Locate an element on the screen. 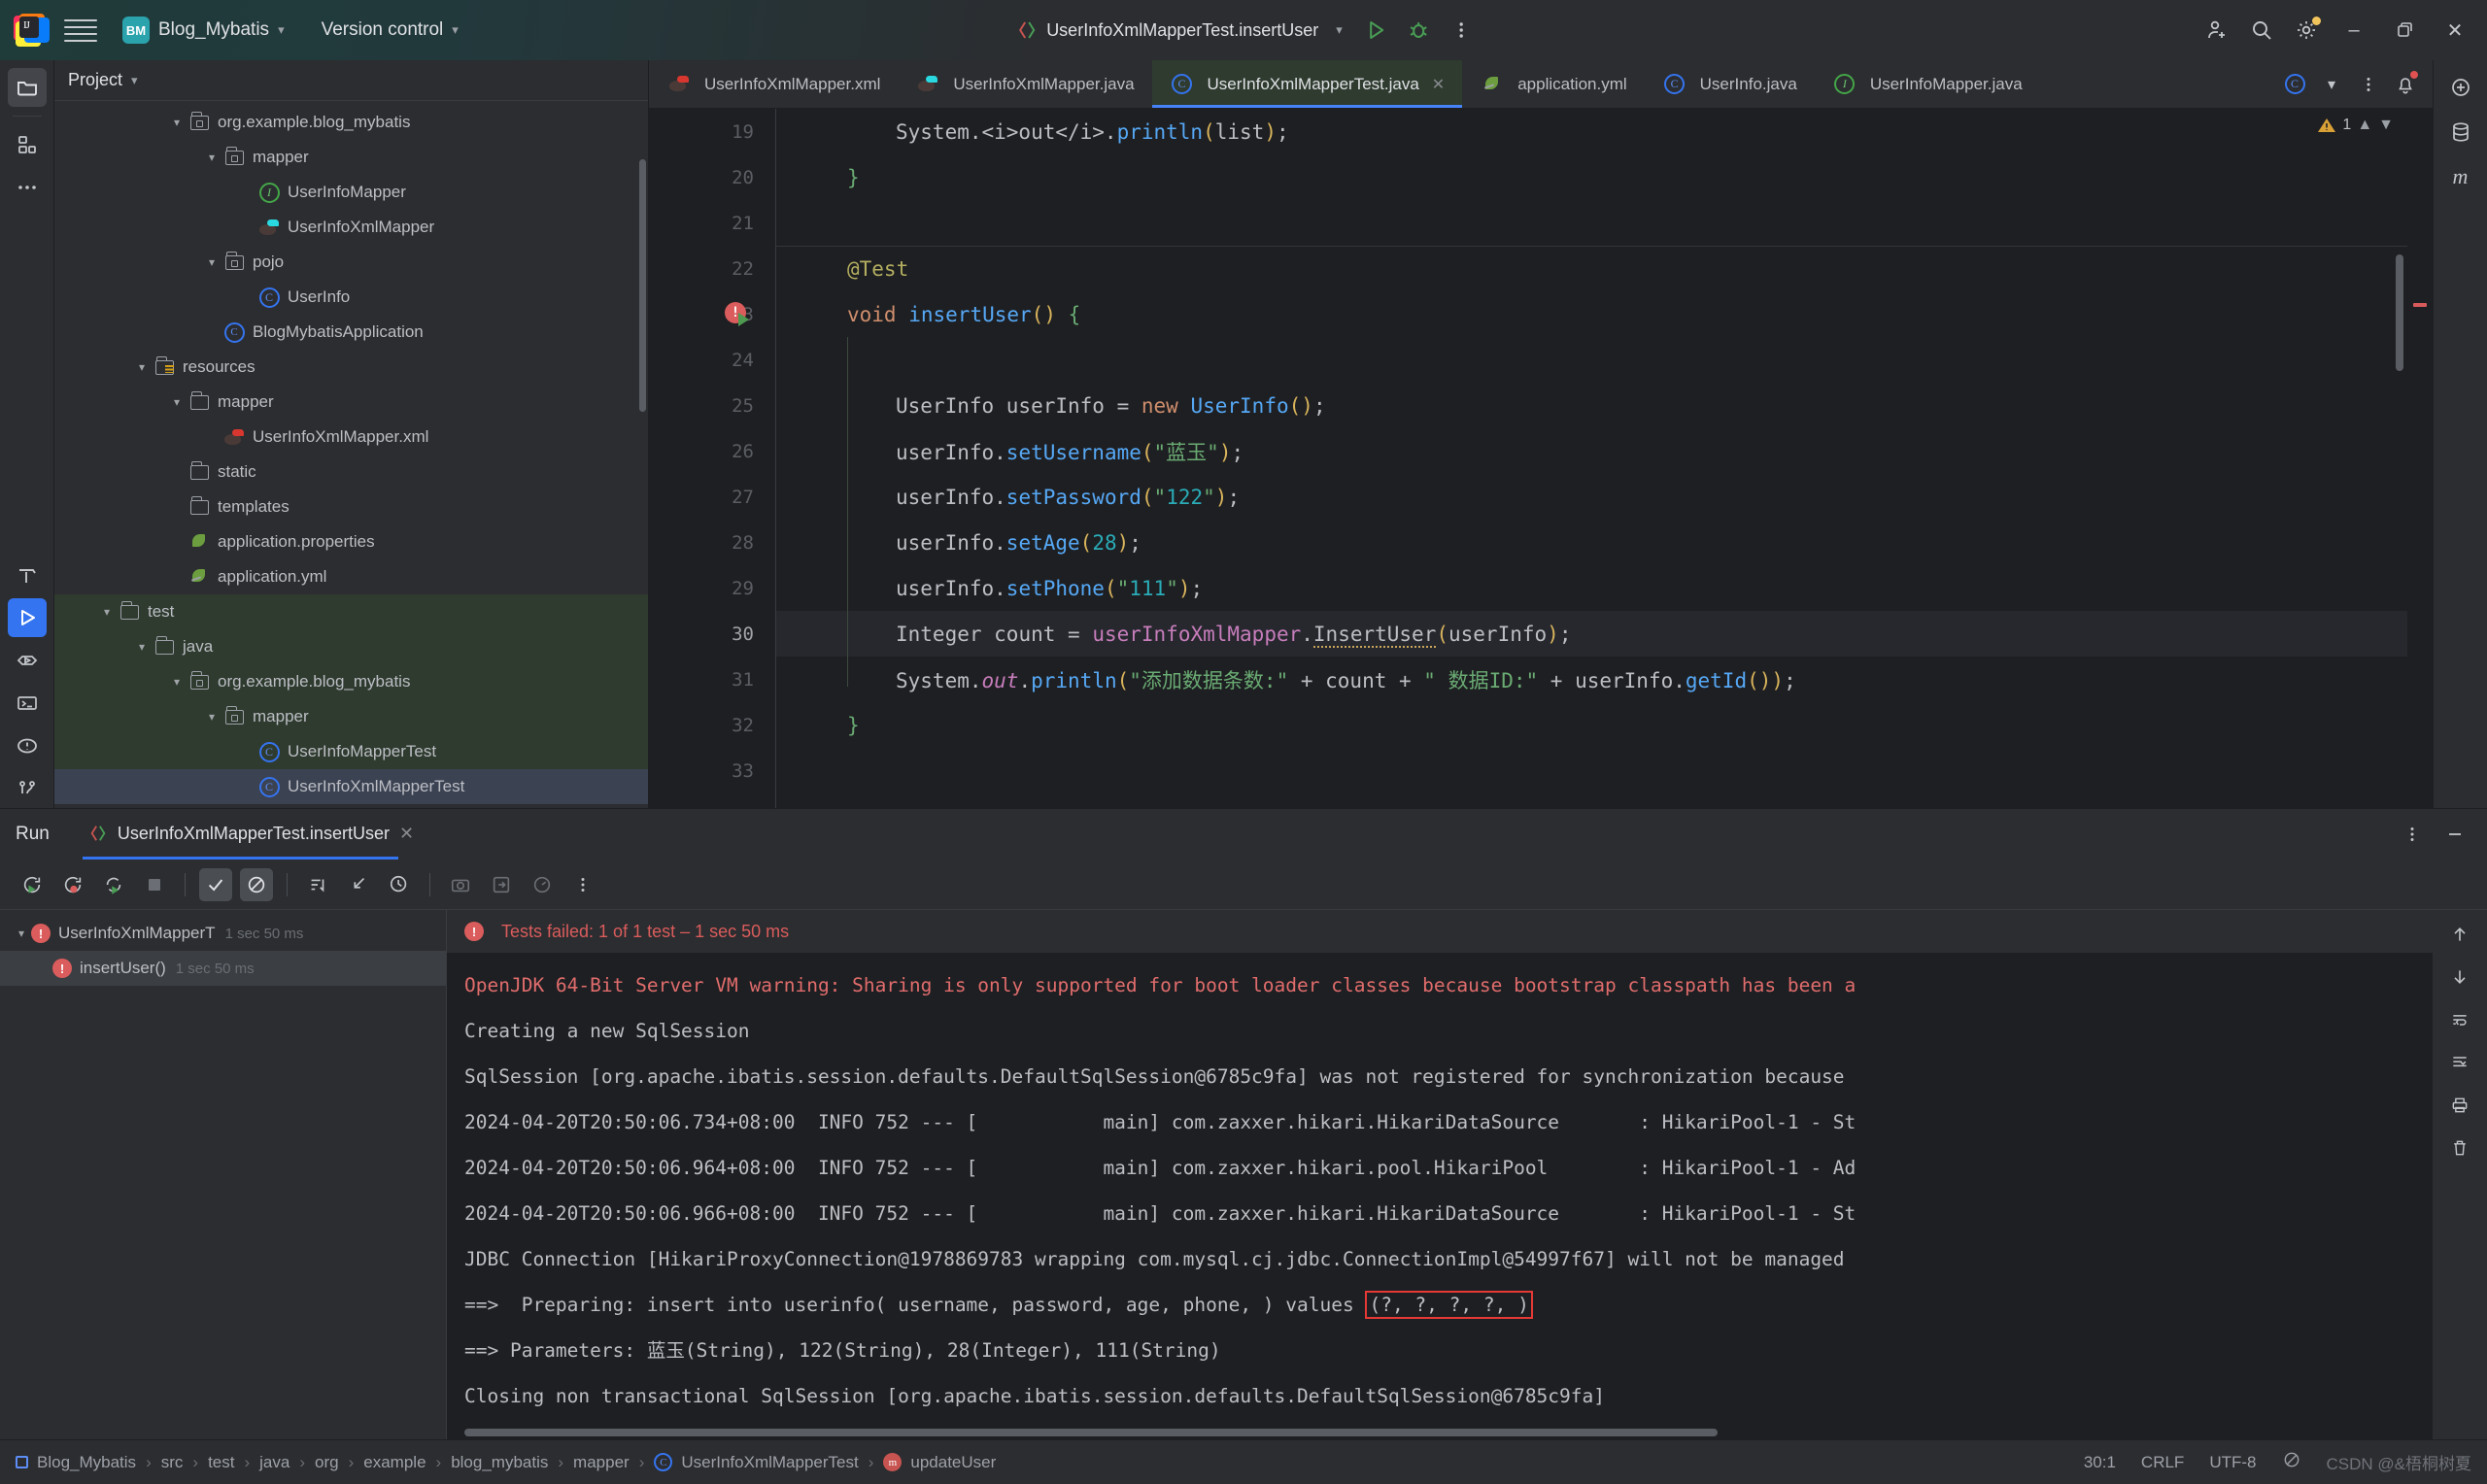  hamburger-menu-icon is located at coordinates (80, 30).